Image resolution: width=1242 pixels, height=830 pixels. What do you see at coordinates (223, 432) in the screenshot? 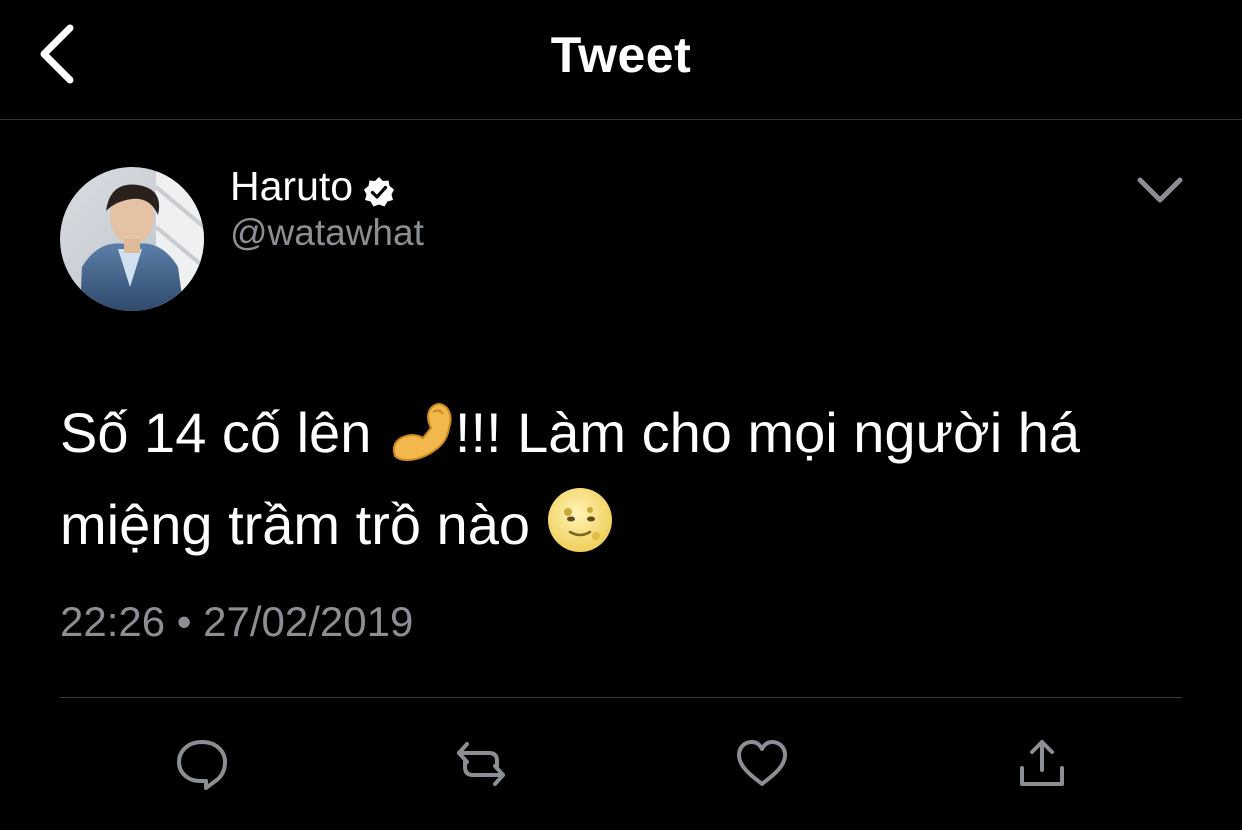
I see `tweet-text-part: Số 14 cố lên` at bounding box center [223, 432].